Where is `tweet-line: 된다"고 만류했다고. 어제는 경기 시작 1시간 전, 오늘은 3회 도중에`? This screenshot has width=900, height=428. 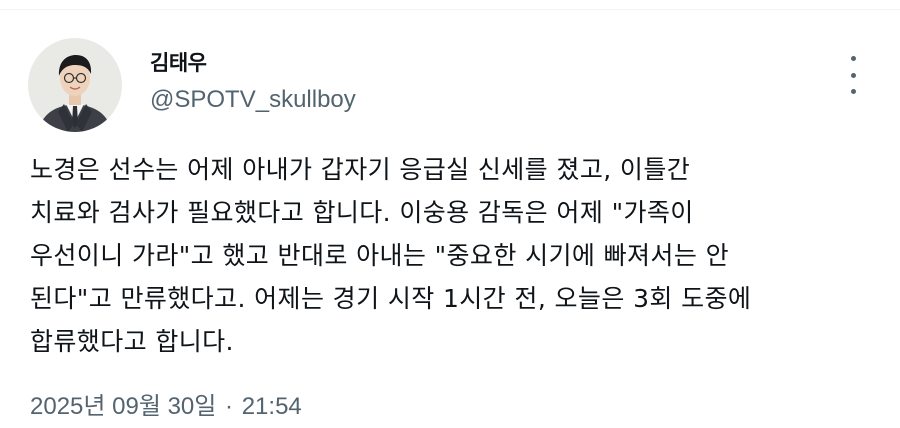 tweet-line: 된다"고 만류했다고. 어제는 경기 시작 1시간 전, 오늘은 3회 도중에 is located at coordinates (391, 298).